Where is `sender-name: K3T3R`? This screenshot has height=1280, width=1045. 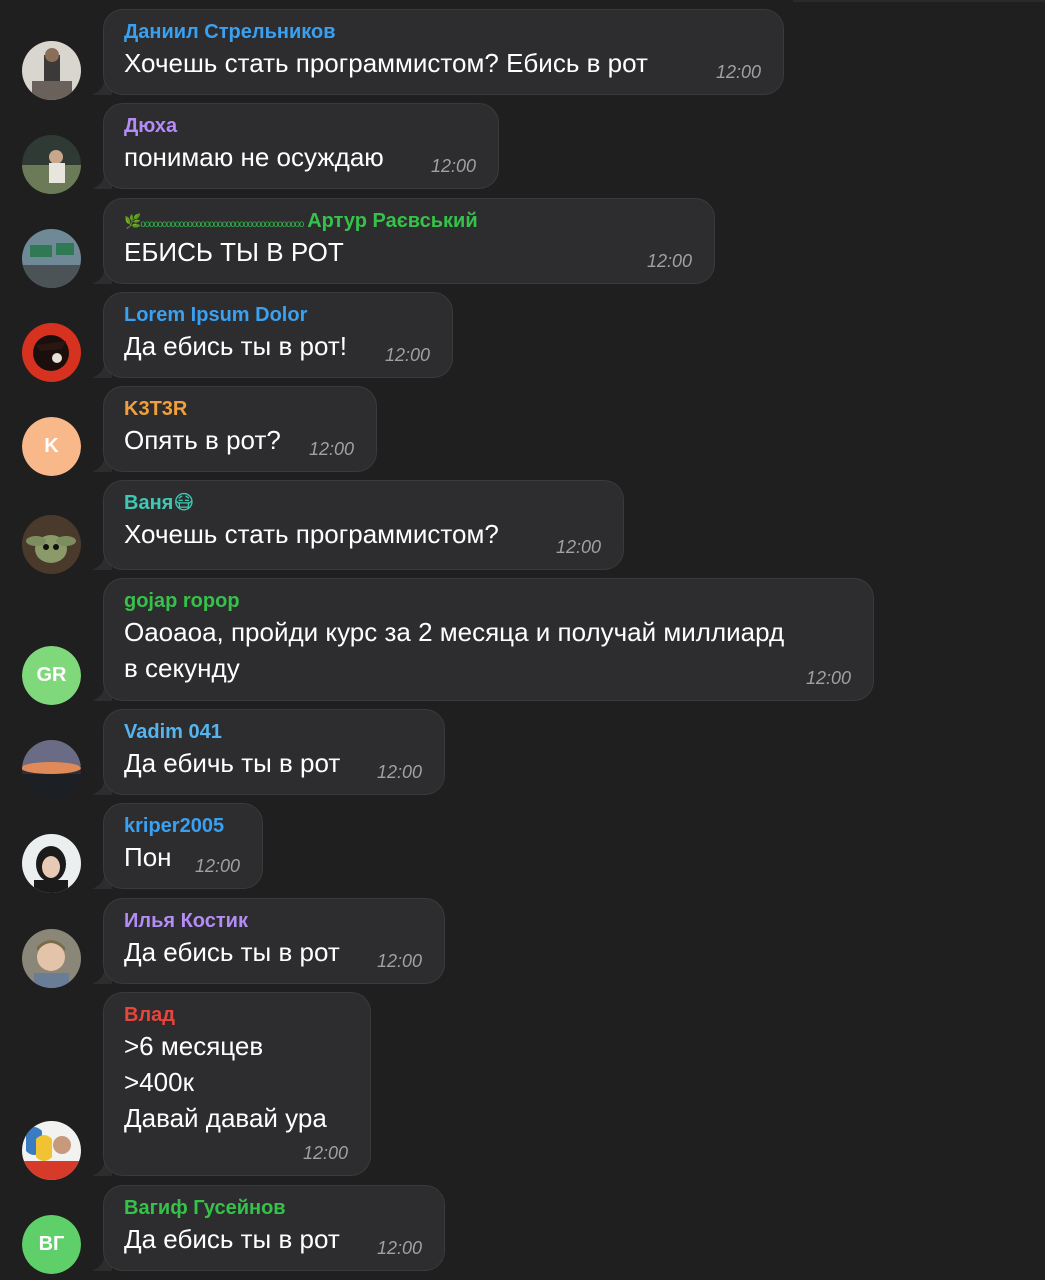 sender-name: K3T3R is located at coordinates (155, 409).